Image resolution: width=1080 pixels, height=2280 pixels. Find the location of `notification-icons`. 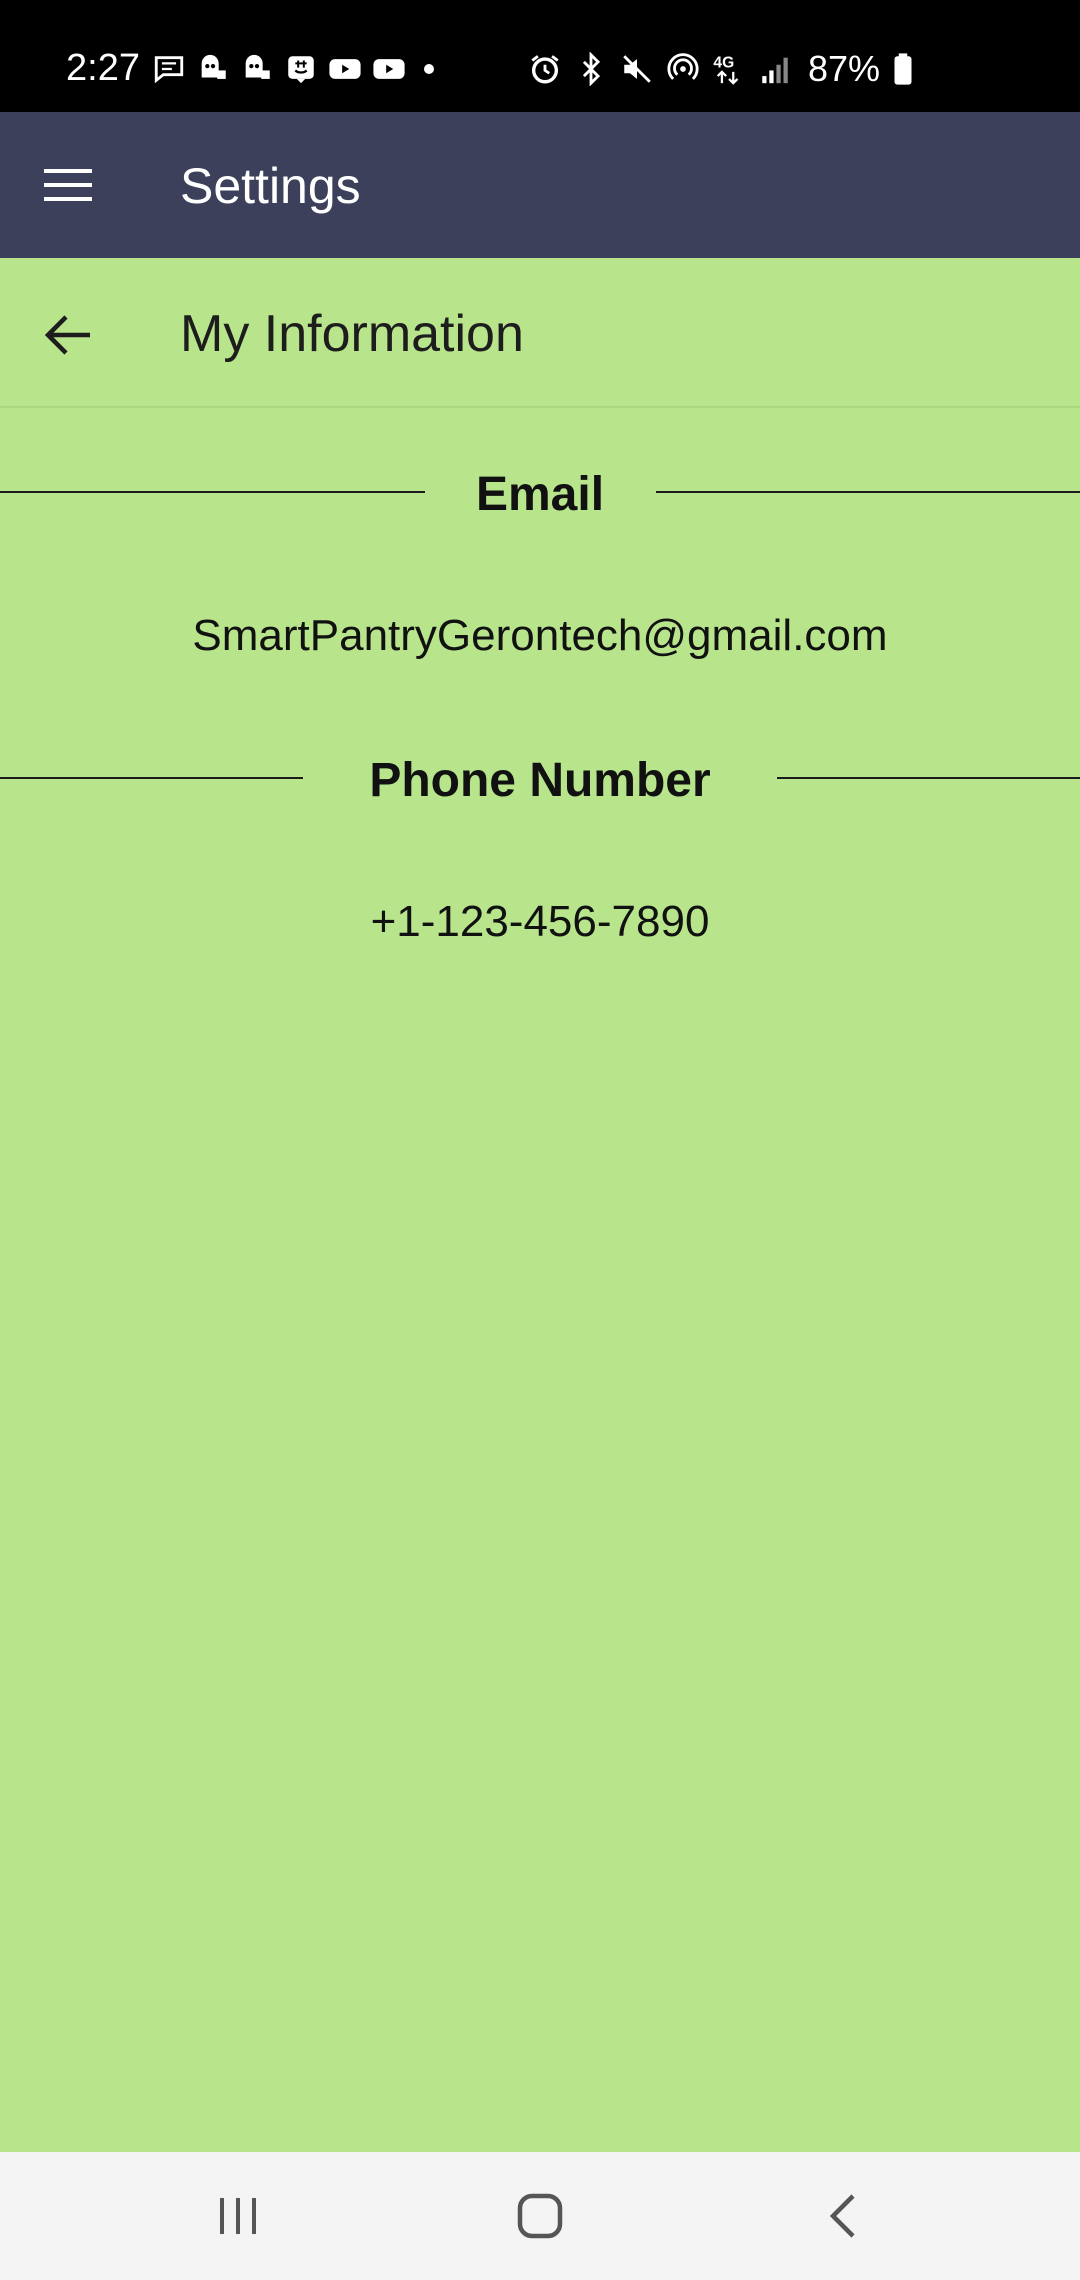

notification-icons is located at coordinates (293, 69).